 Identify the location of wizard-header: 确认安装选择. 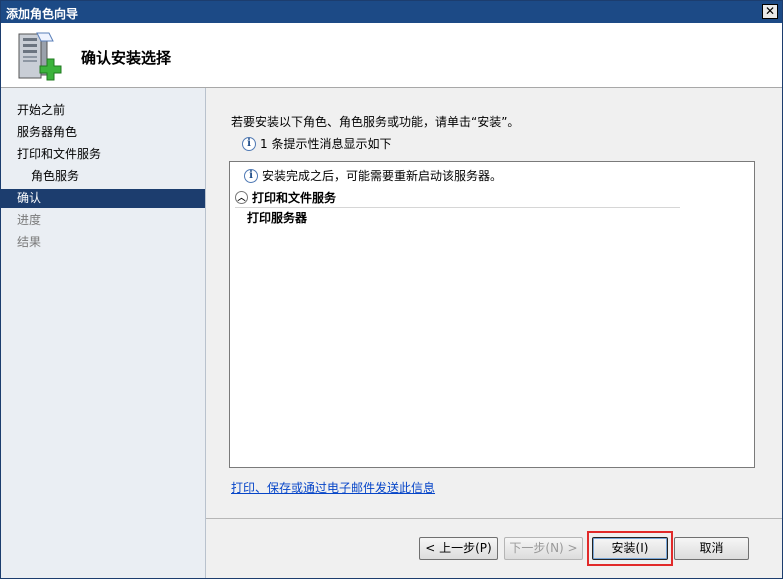
(391, 55).